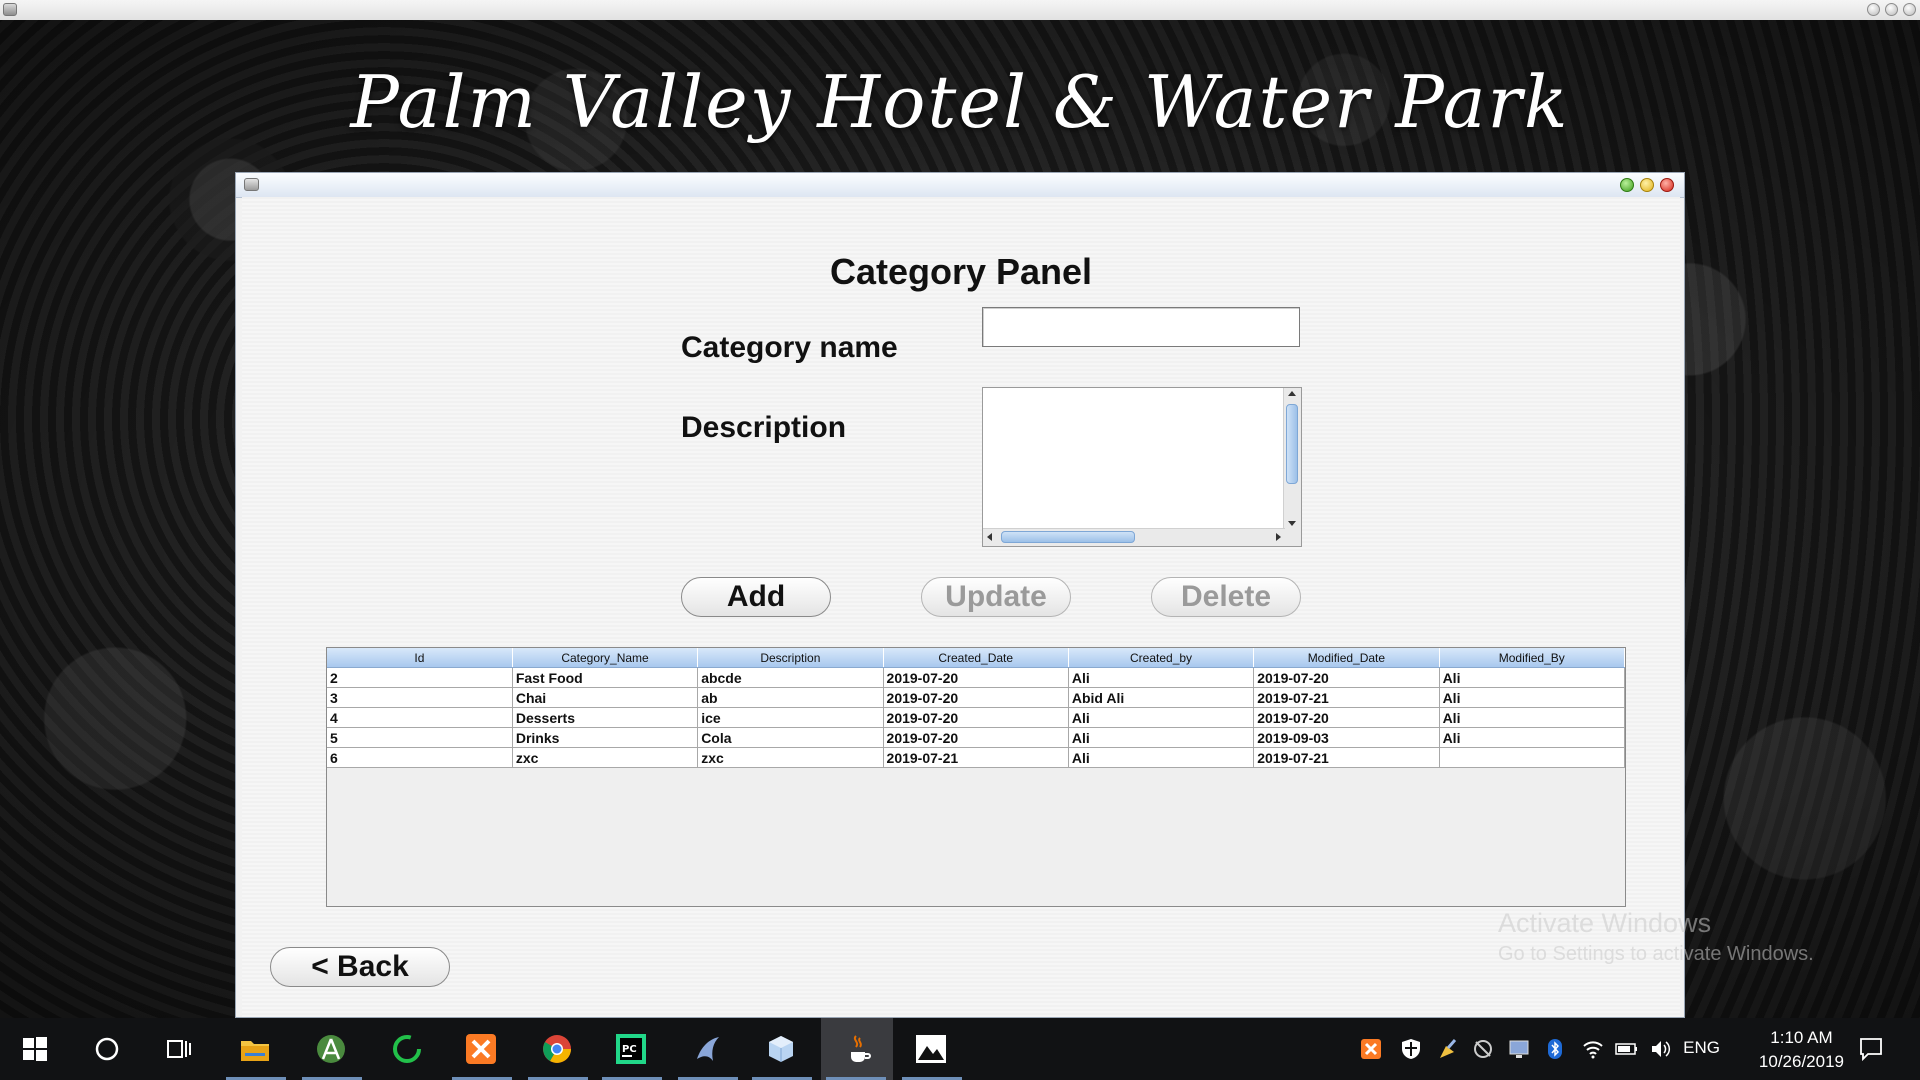  Describe the element at coordinates (1292, 537) in the screenshot. I see `scroll-corner` at that location.